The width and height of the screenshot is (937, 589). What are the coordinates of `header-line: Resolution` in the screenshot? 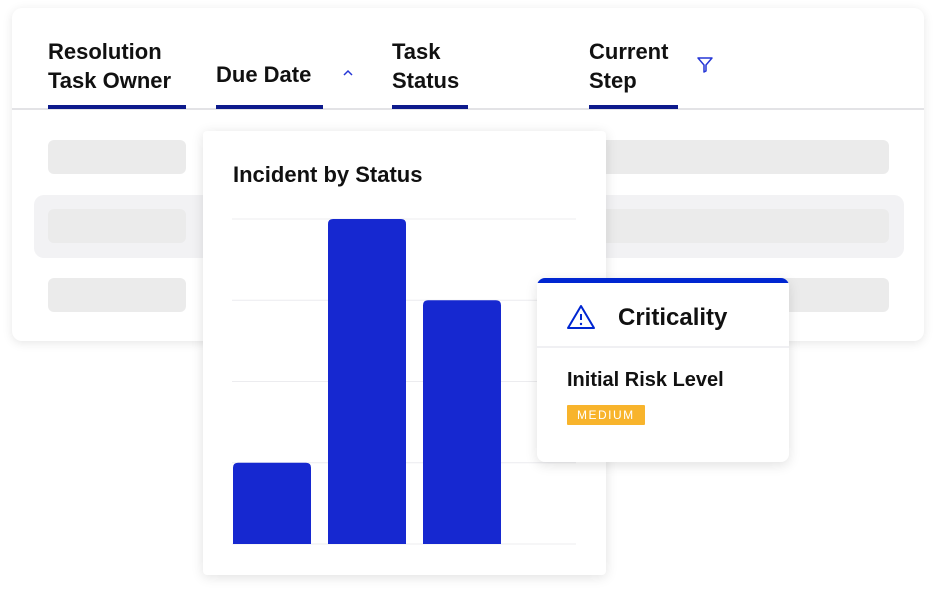 It's located at (105, 51).